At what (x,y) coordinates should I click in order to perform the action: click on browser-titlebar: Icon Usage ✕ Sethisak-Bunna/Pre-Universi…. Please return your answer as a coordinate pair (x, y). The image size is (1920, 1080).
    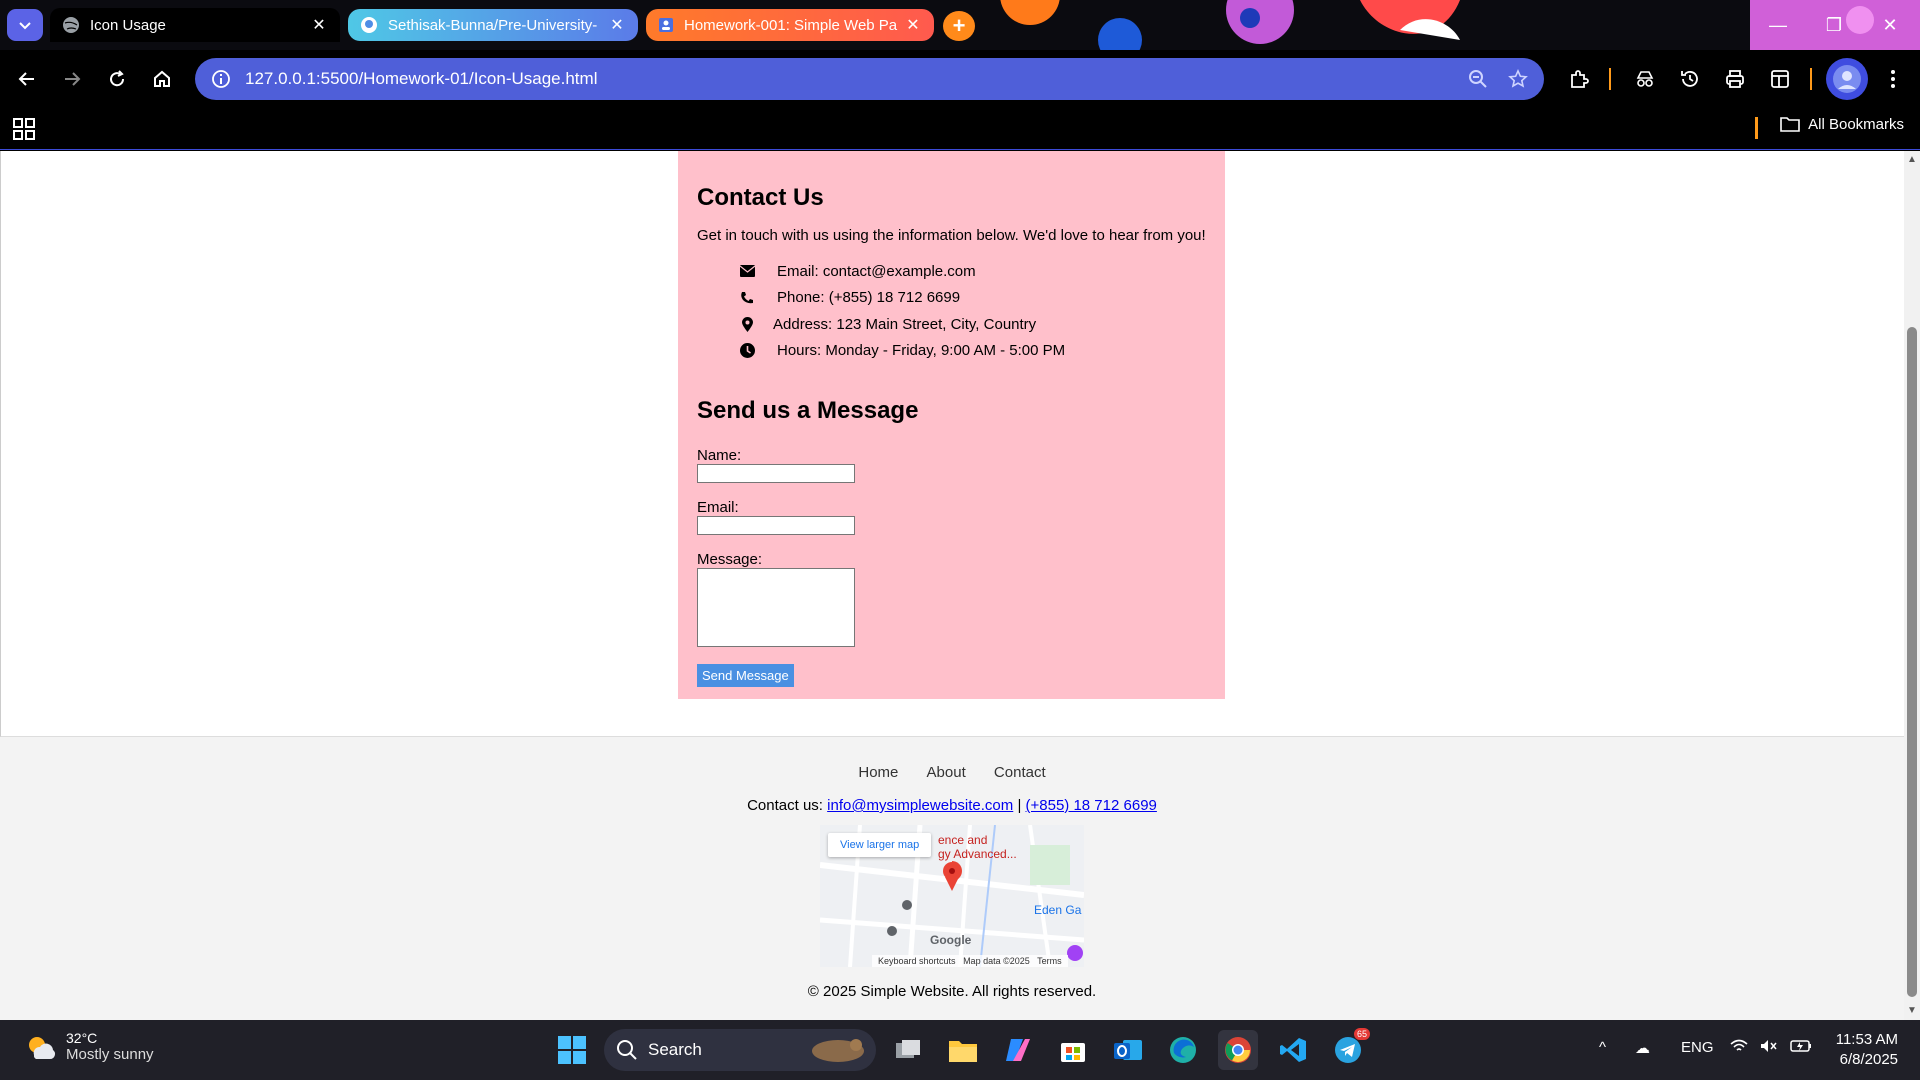
    Looking at the image, I should click on (960, 25).